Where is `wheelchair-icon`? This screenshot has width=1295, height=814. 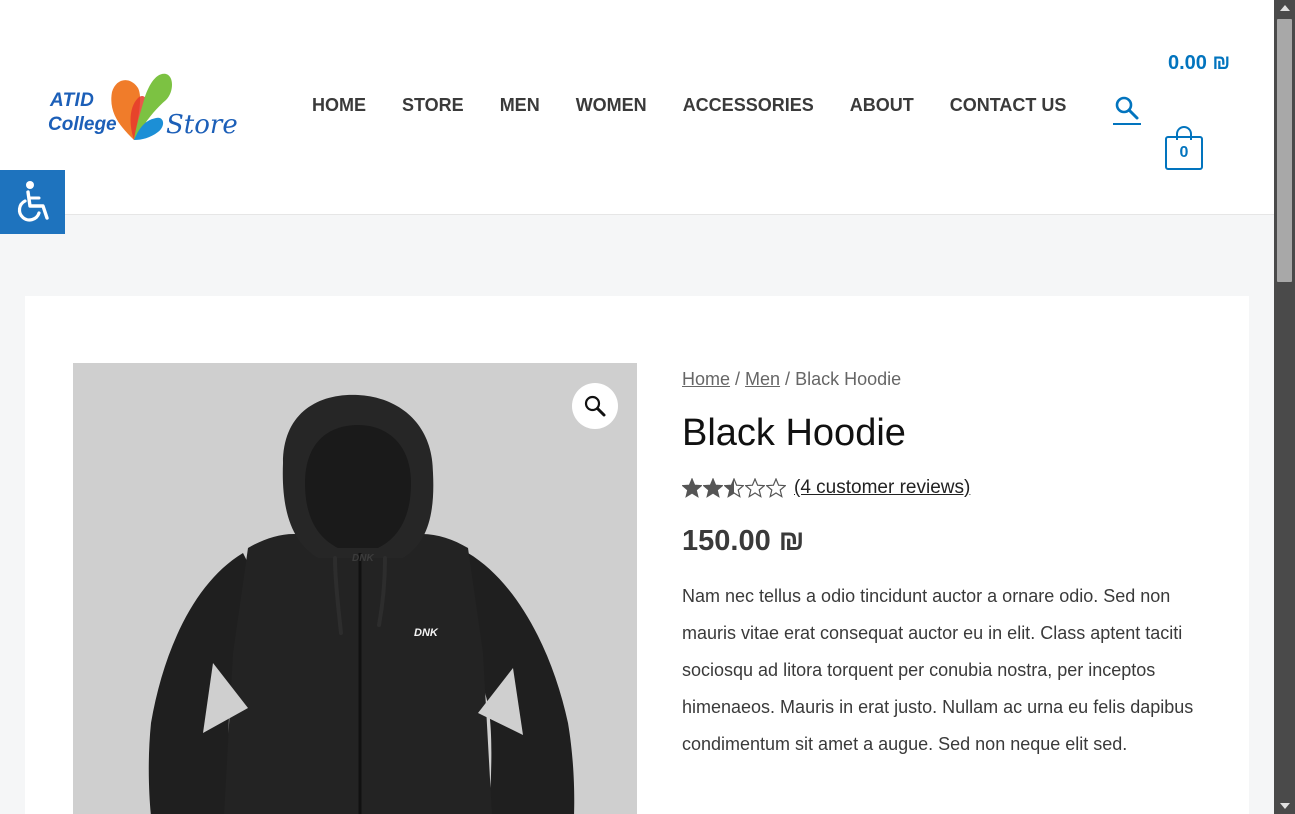 wheelchair-icon is located at coordinates (33, 201).